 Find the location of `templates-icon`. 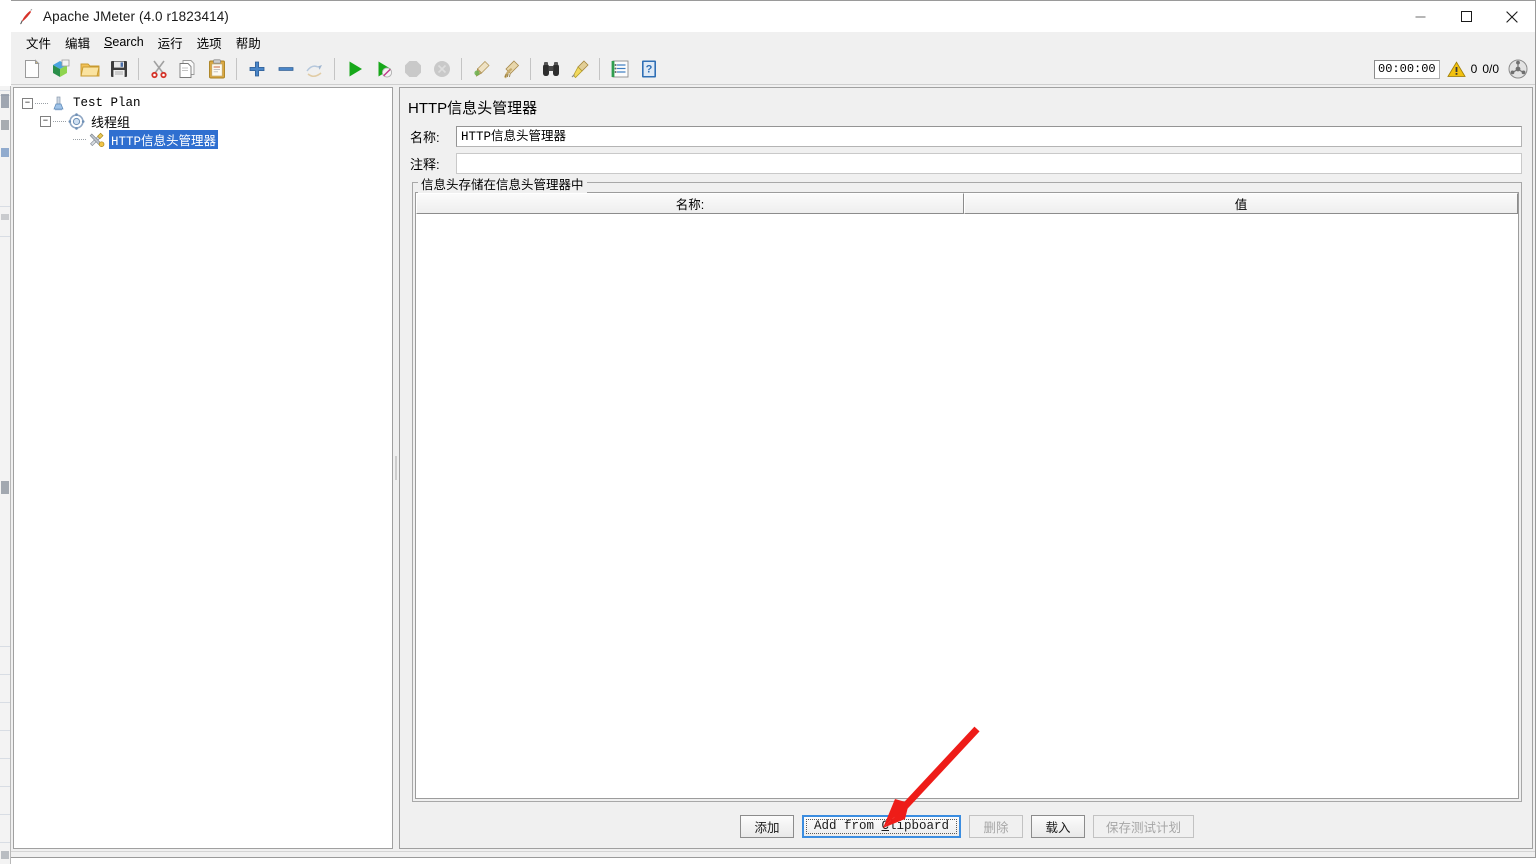

templates-icon is located at coordinates (60, 69).